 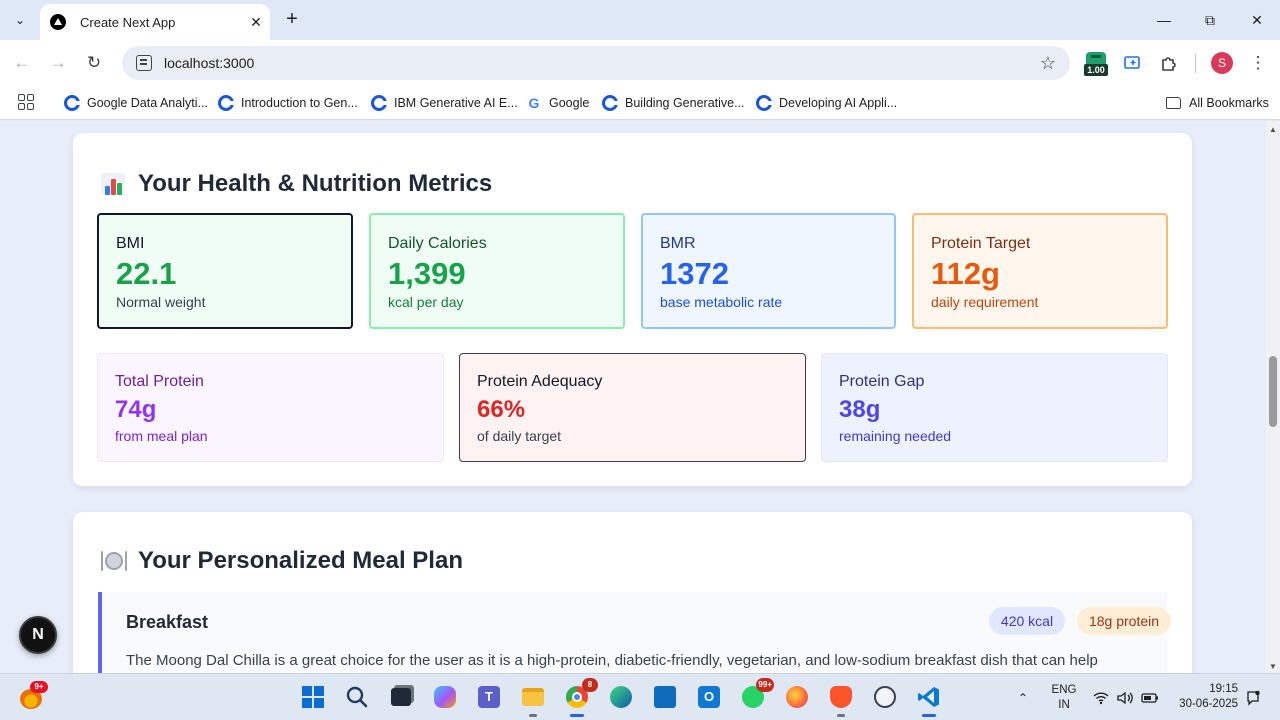 I want to click on metric-label: BMI, so click(x=130, y=243).